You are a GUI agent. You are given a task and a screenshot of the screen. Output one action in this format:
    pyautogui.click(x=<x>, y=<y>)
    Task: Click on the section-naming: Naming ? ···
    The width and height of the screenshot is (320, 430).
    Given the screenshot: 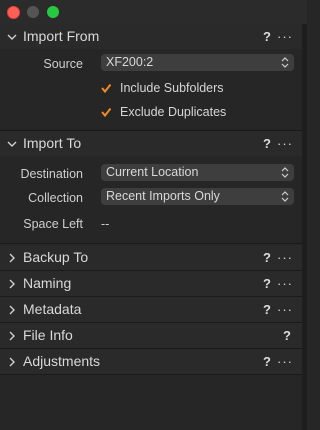 What is the action you would take?
    pyautogui.click(x=153, y=283)
    